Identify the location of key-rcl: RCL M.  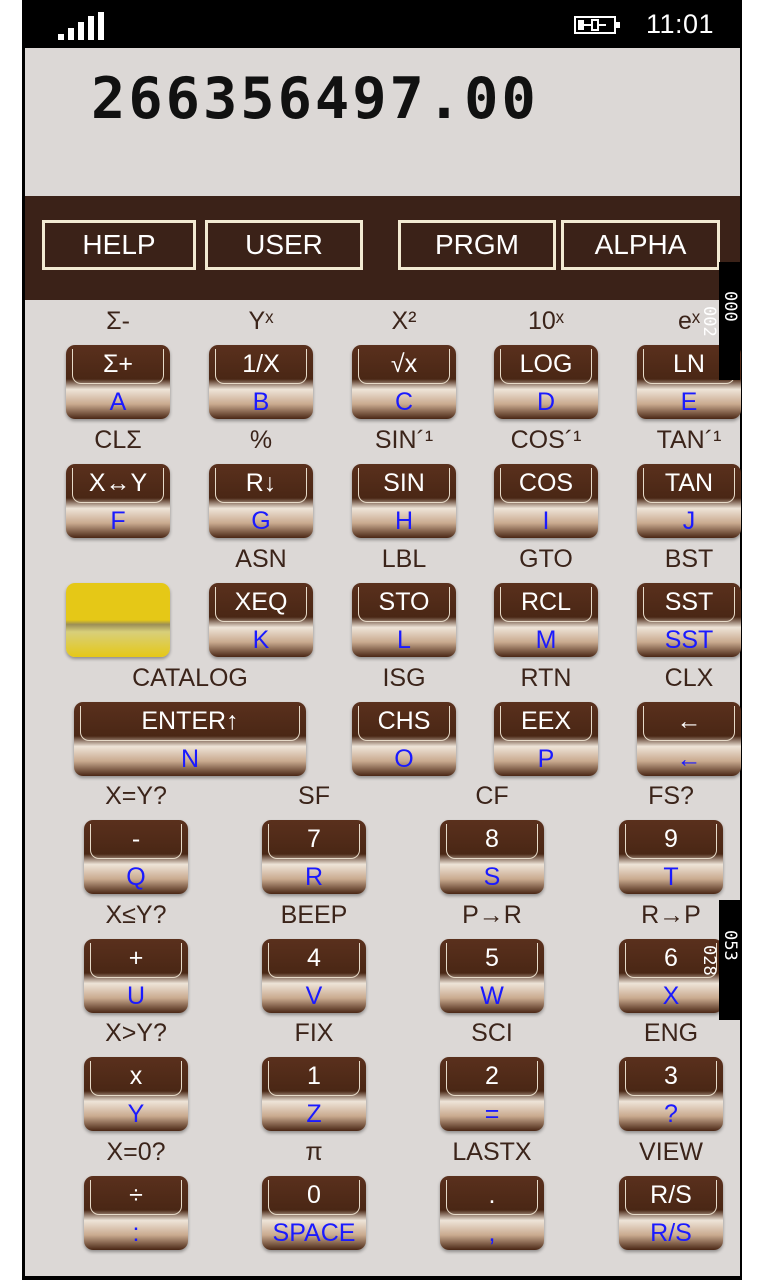
(546, 620).